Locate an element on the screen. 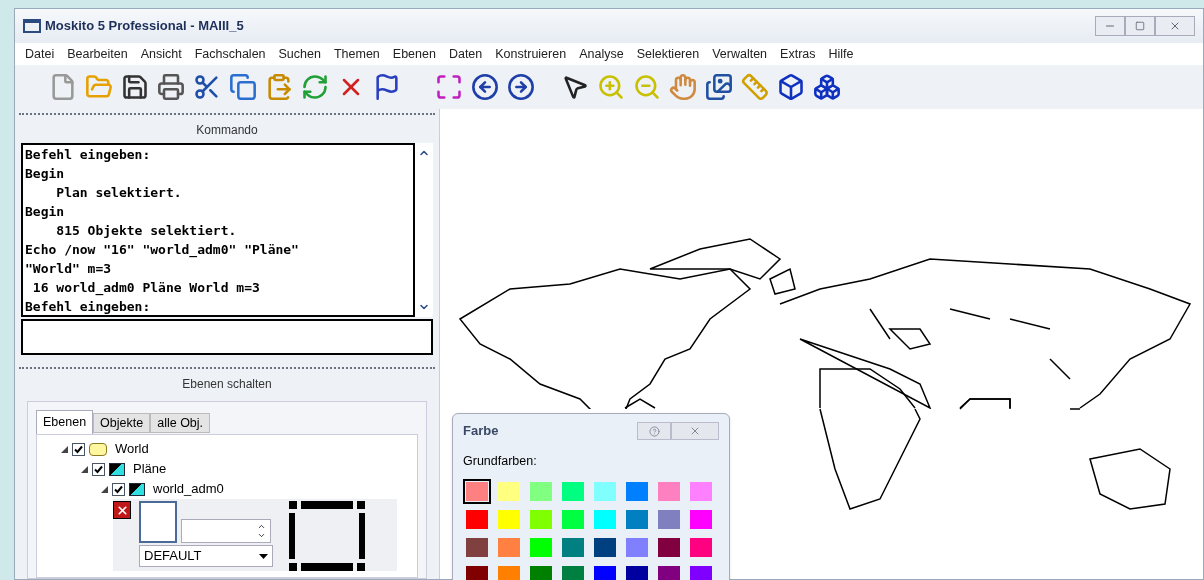 This screenshot has width=1204, height=580. menu-item: Selektieren is located at coordinates (668, 54).